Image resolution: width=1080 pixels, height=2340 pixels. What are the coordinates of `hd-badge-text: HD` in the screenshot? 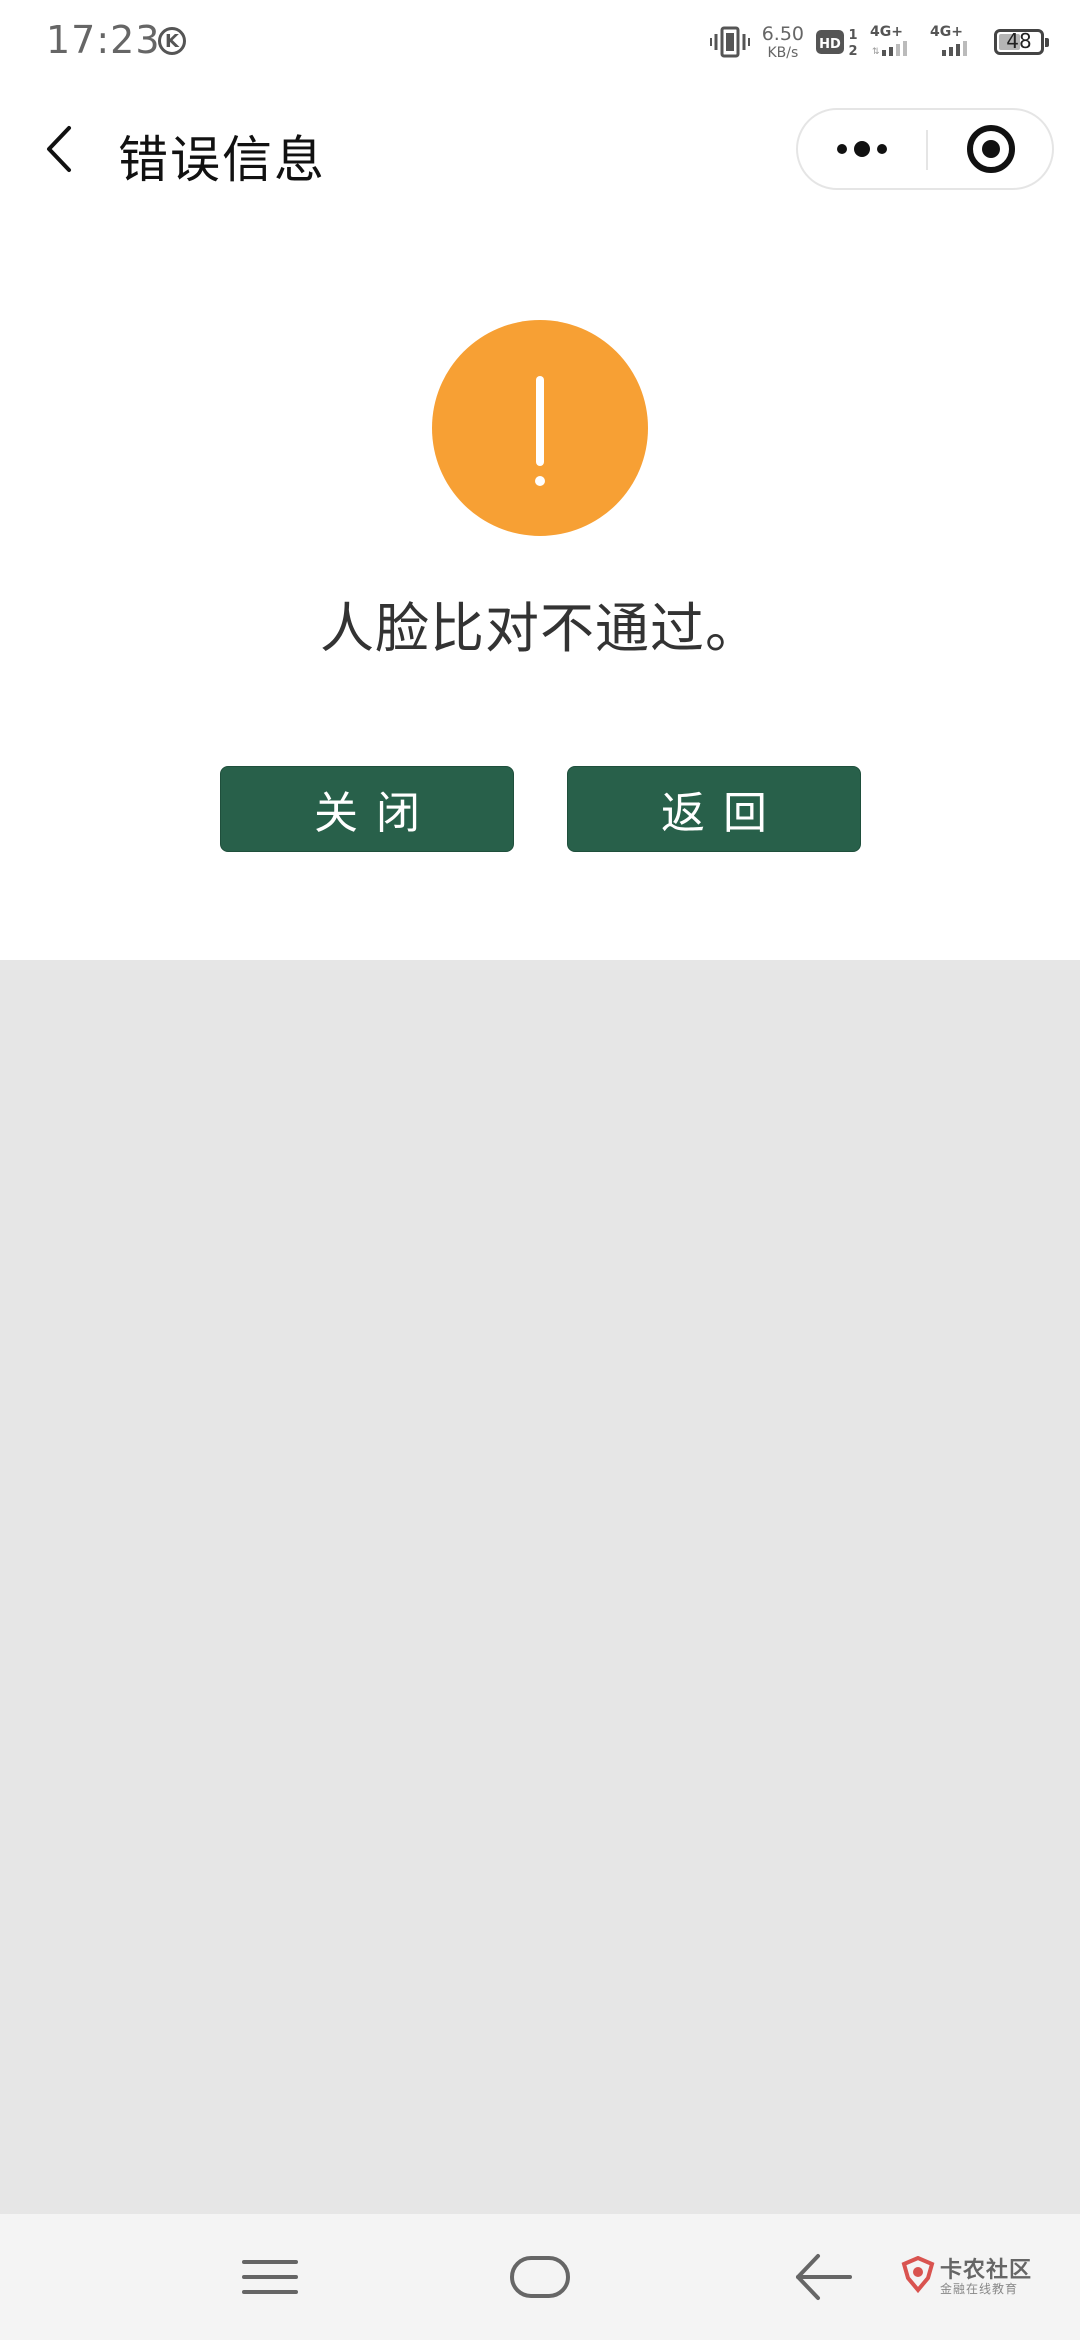 It's located at (830, 44).